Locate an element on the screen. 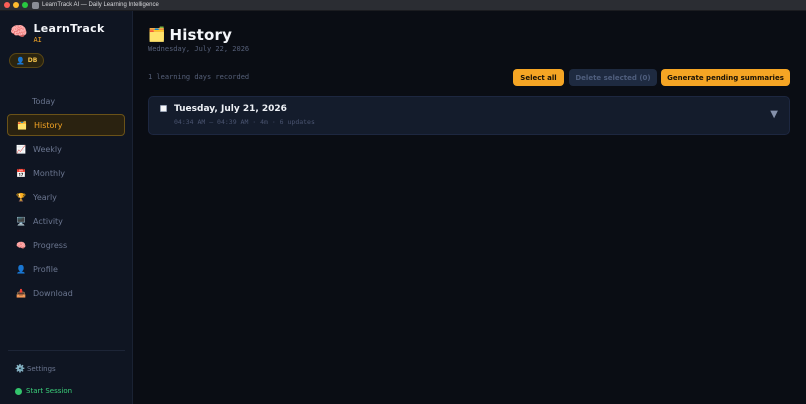 This screenshot has height=404, width=806. window-controls is located at coordinates (16, 5).